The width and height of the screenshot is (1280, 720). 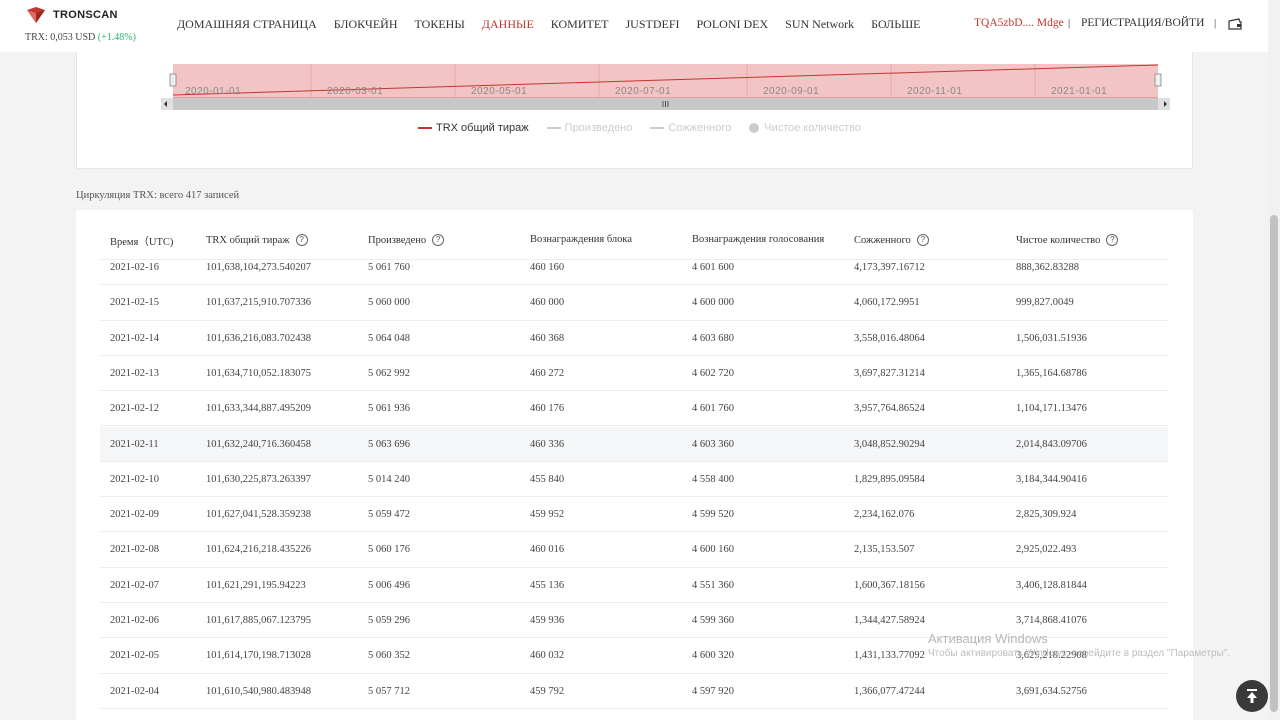 I want to click on legend-label: Чистое количество, so click(x=813, y=128).